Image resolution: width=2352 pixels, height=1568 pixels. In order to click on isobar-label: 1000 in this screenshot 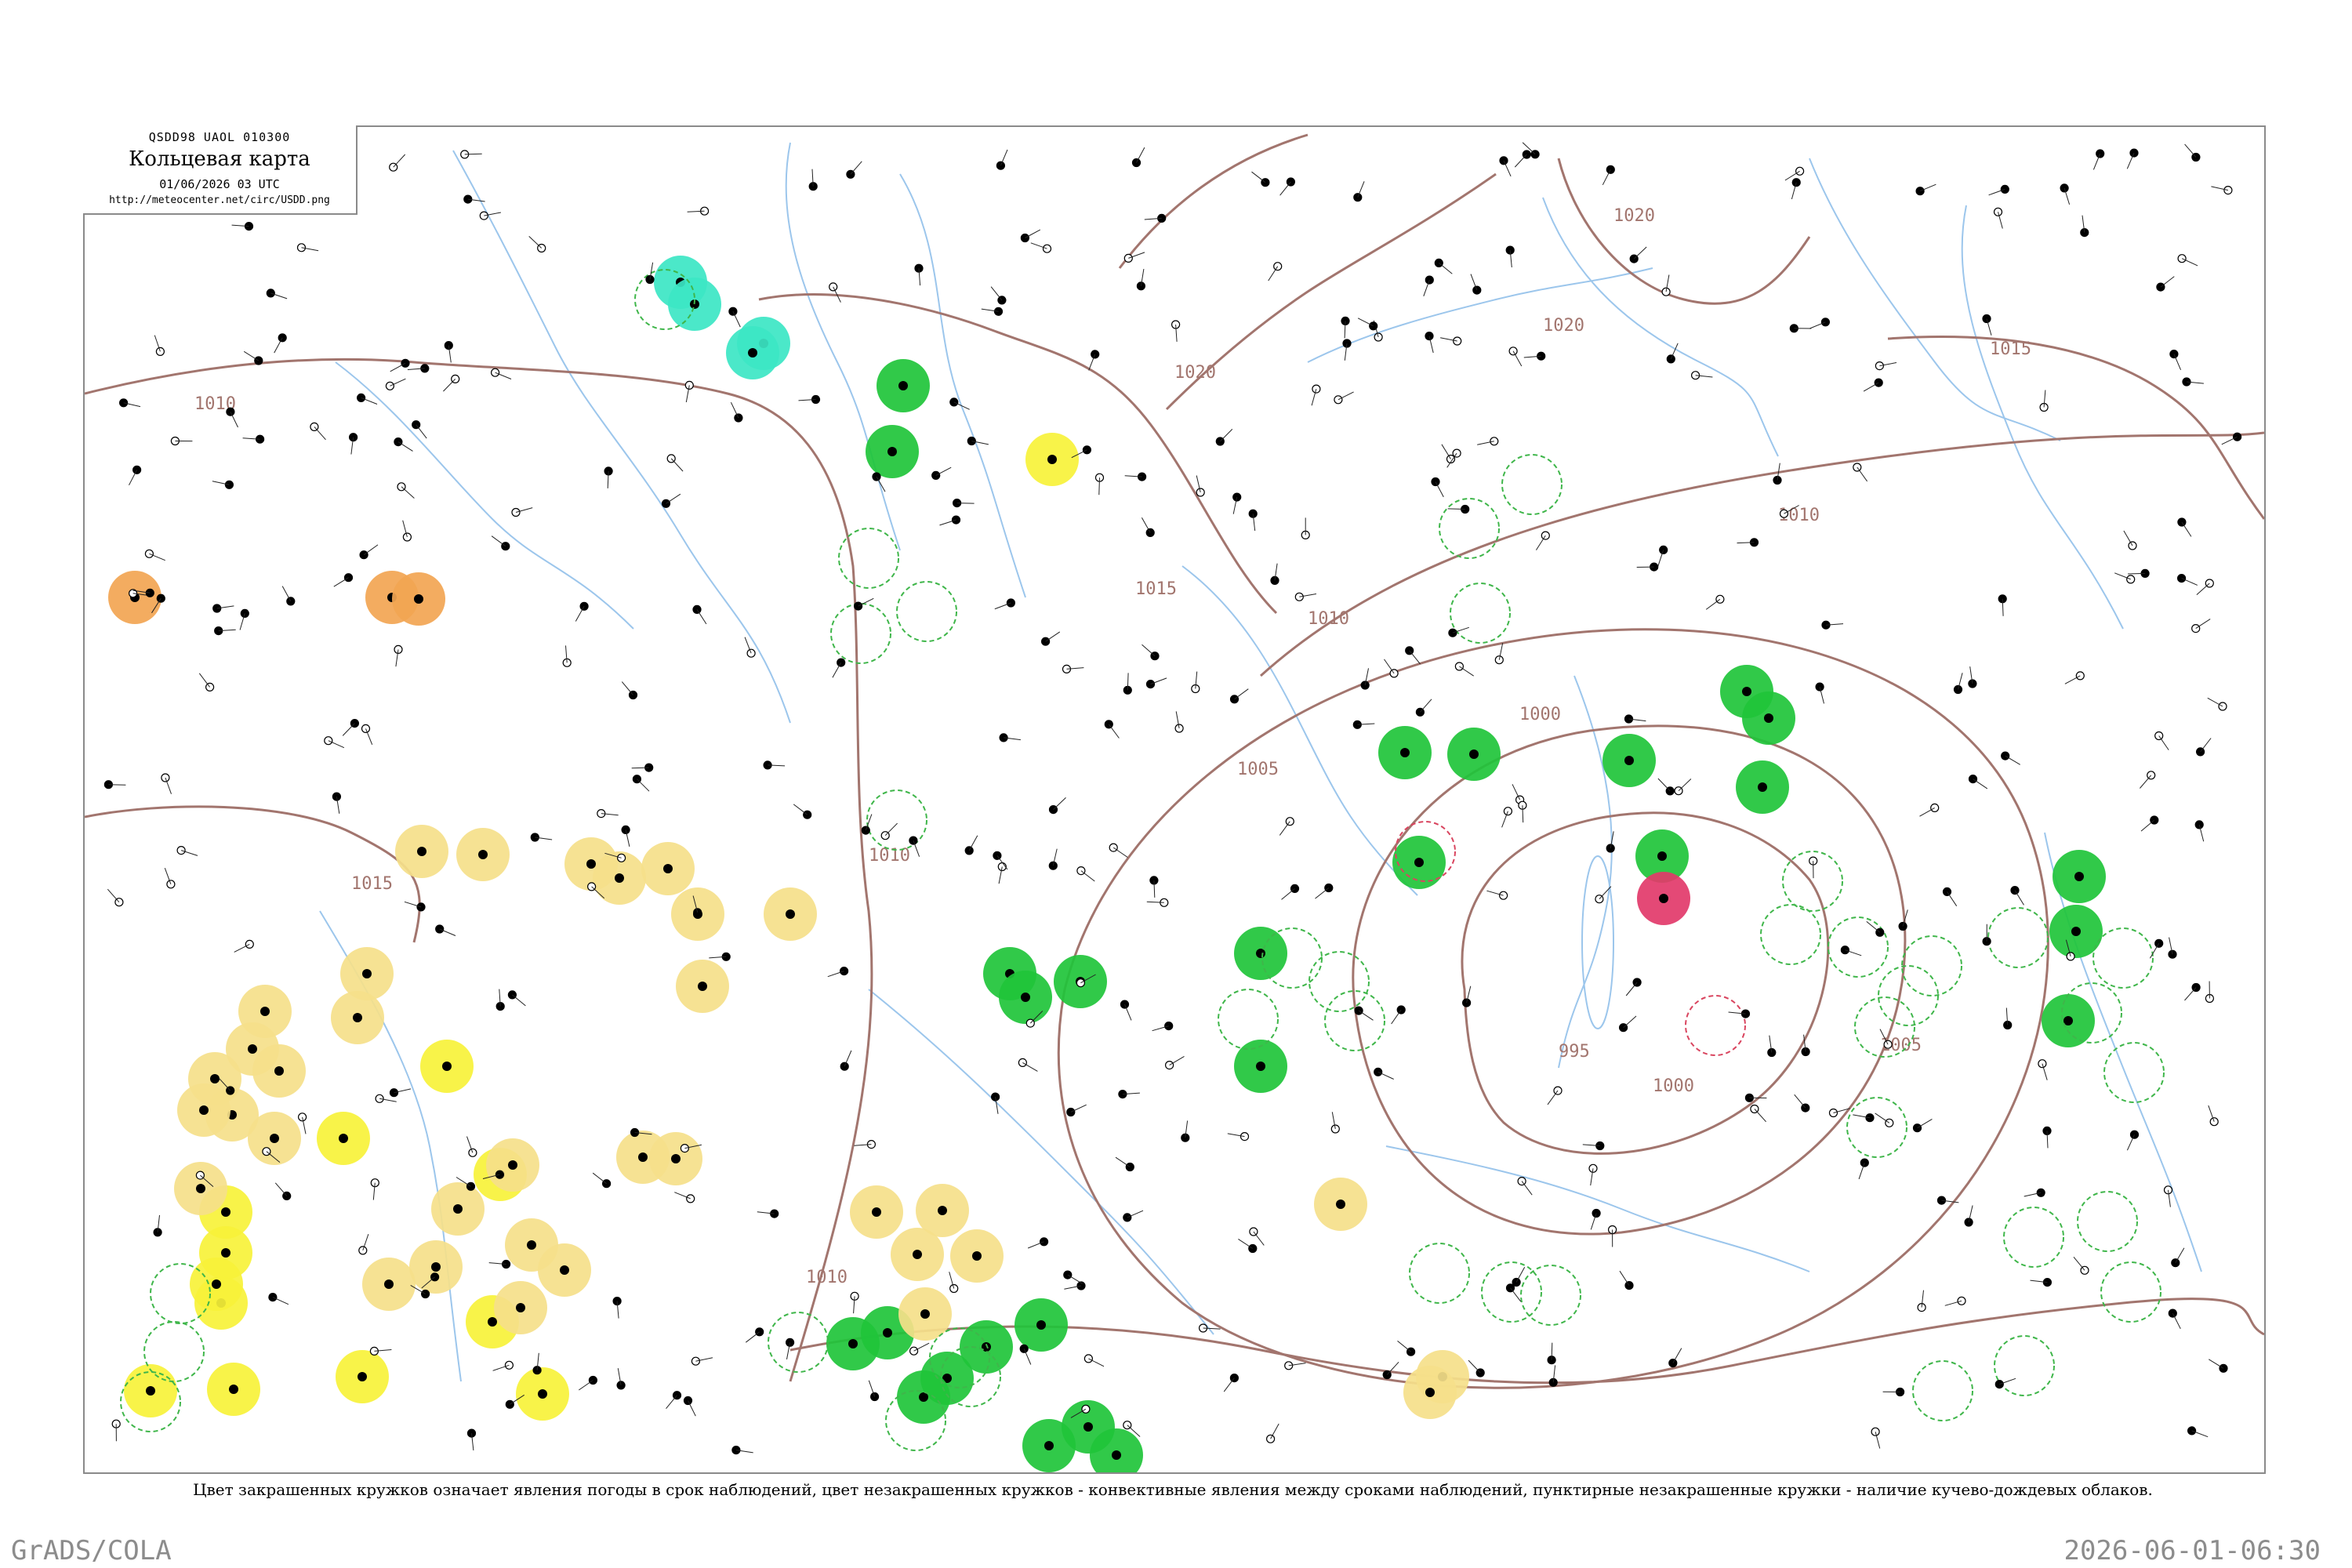, I will do `click(1540, 714)`.